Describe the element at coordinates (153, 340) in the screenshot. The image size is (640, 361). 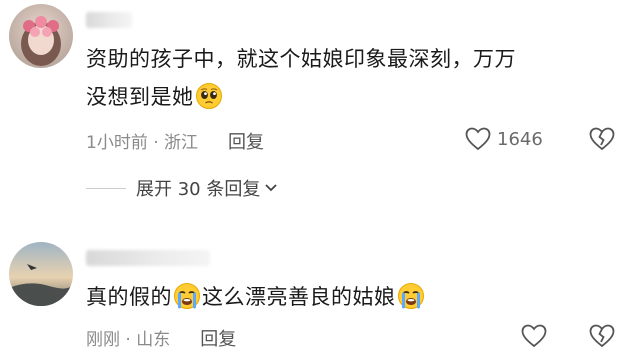
I see `comment-location: 山东` at that location.